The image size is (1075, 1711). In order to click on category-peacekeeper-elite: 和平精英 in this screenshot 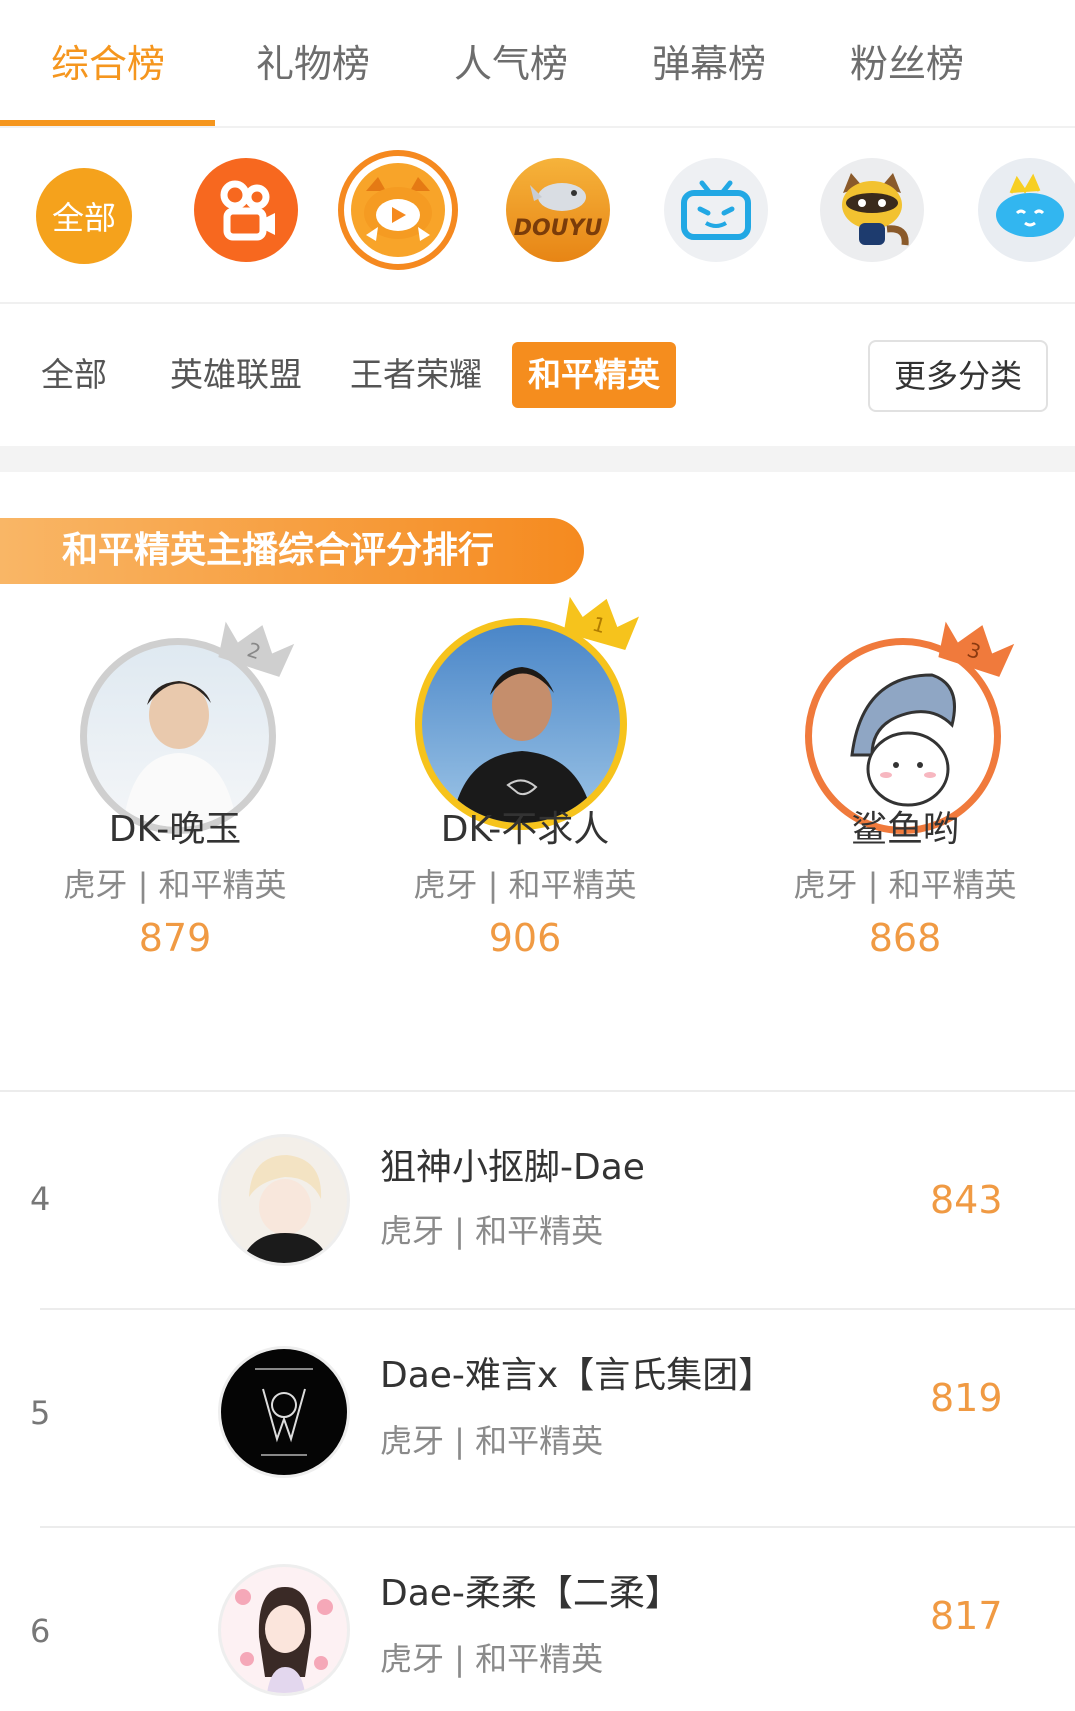, I will do `click(594, 375)`.